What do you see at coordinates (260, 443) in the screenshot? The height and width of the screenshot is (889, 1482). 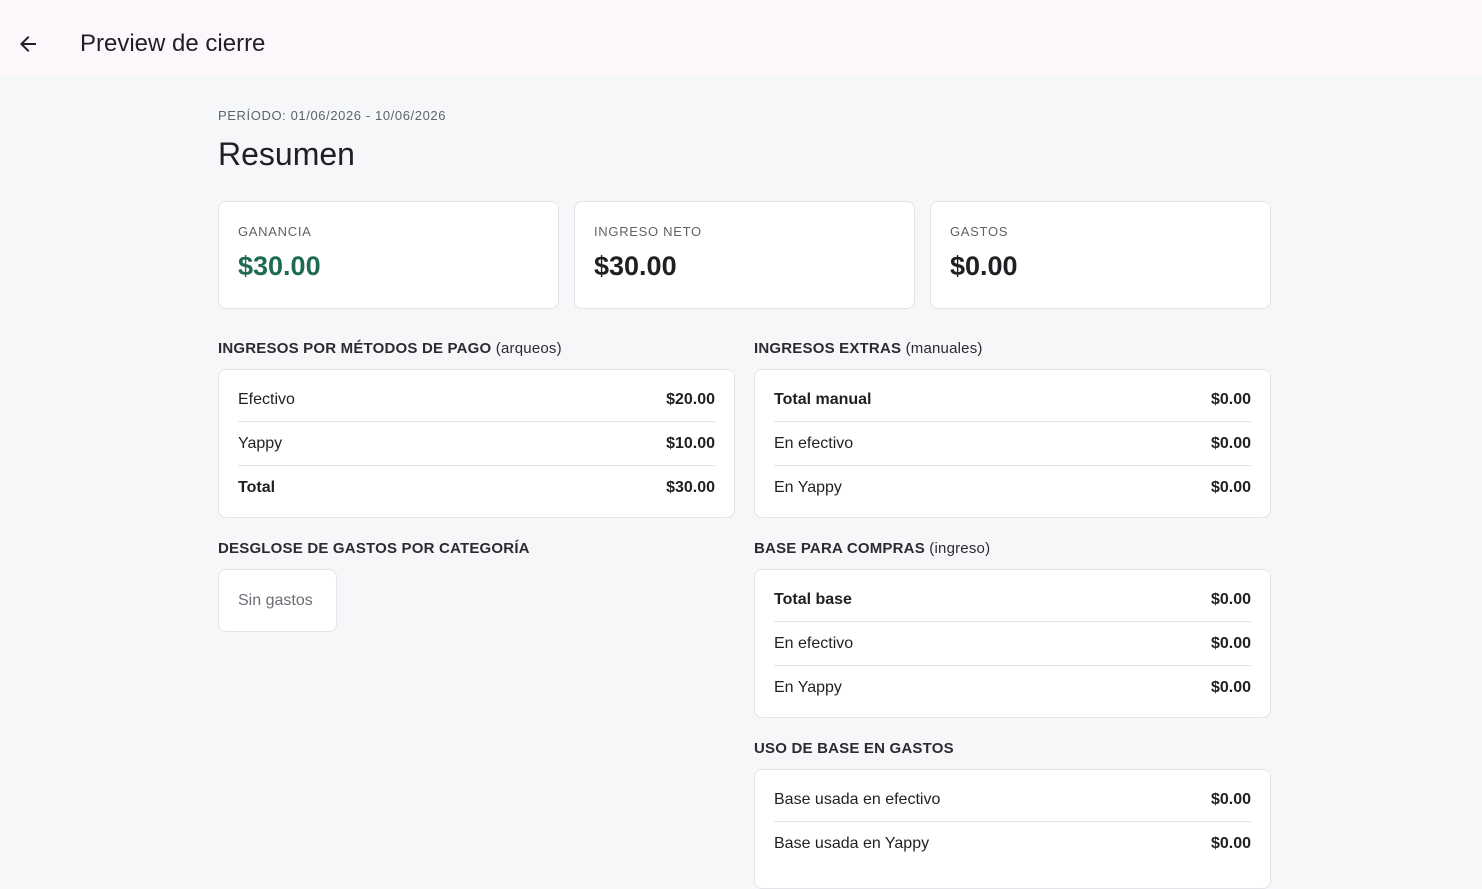 I see `row-label: Yappy` at bounding box center [260, 443].